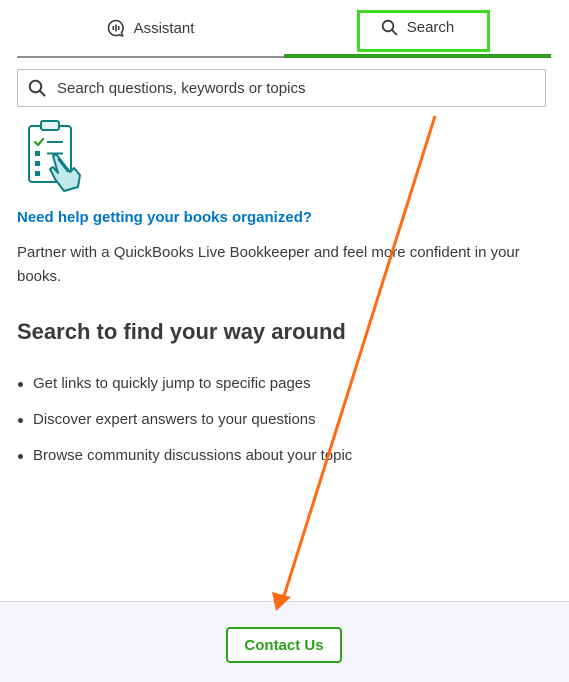 This screenshot has height=682, width=569. Describe the element at coordinates (284, 645) in the screenshot. I see `contact-us-button: Contact Us` at that location.